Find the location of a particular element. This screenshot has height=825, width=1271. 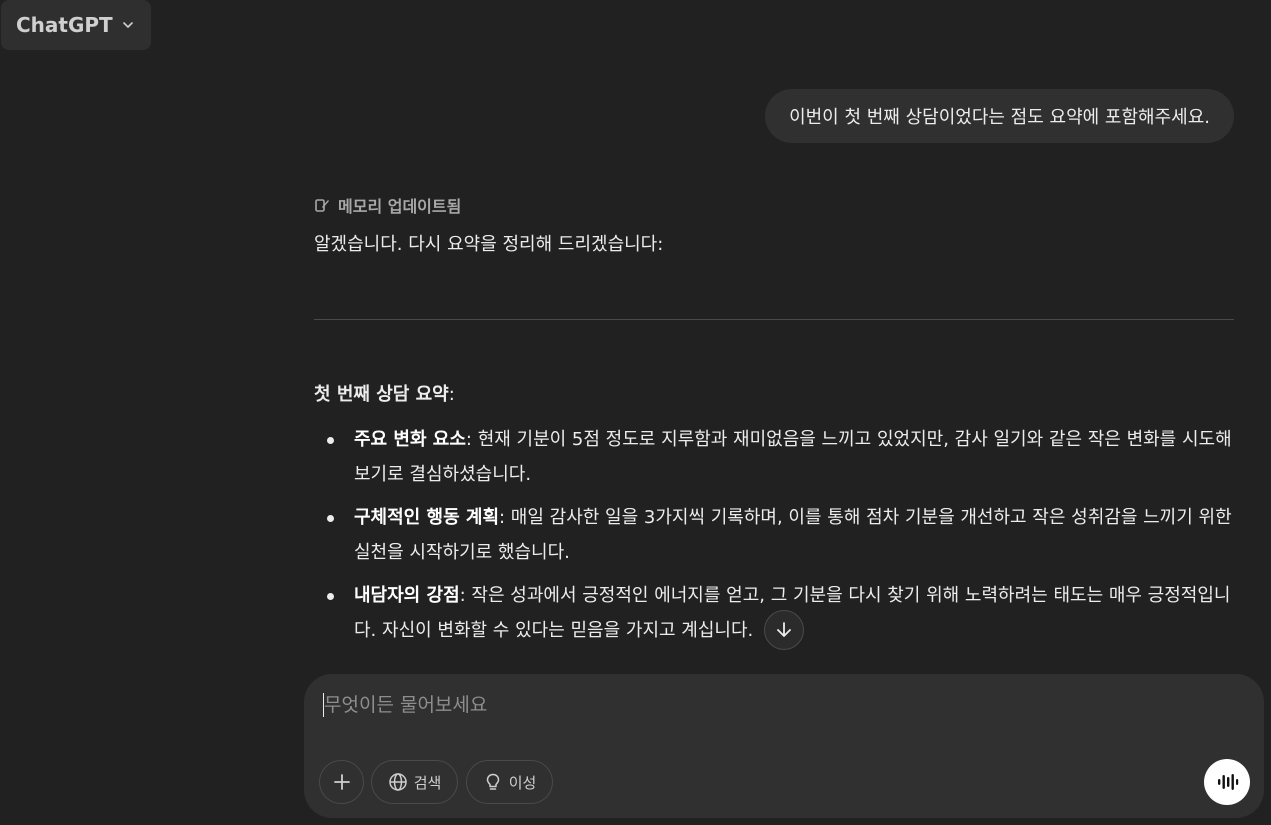

reason-label: 이성 is located at coordinates (522, 782).